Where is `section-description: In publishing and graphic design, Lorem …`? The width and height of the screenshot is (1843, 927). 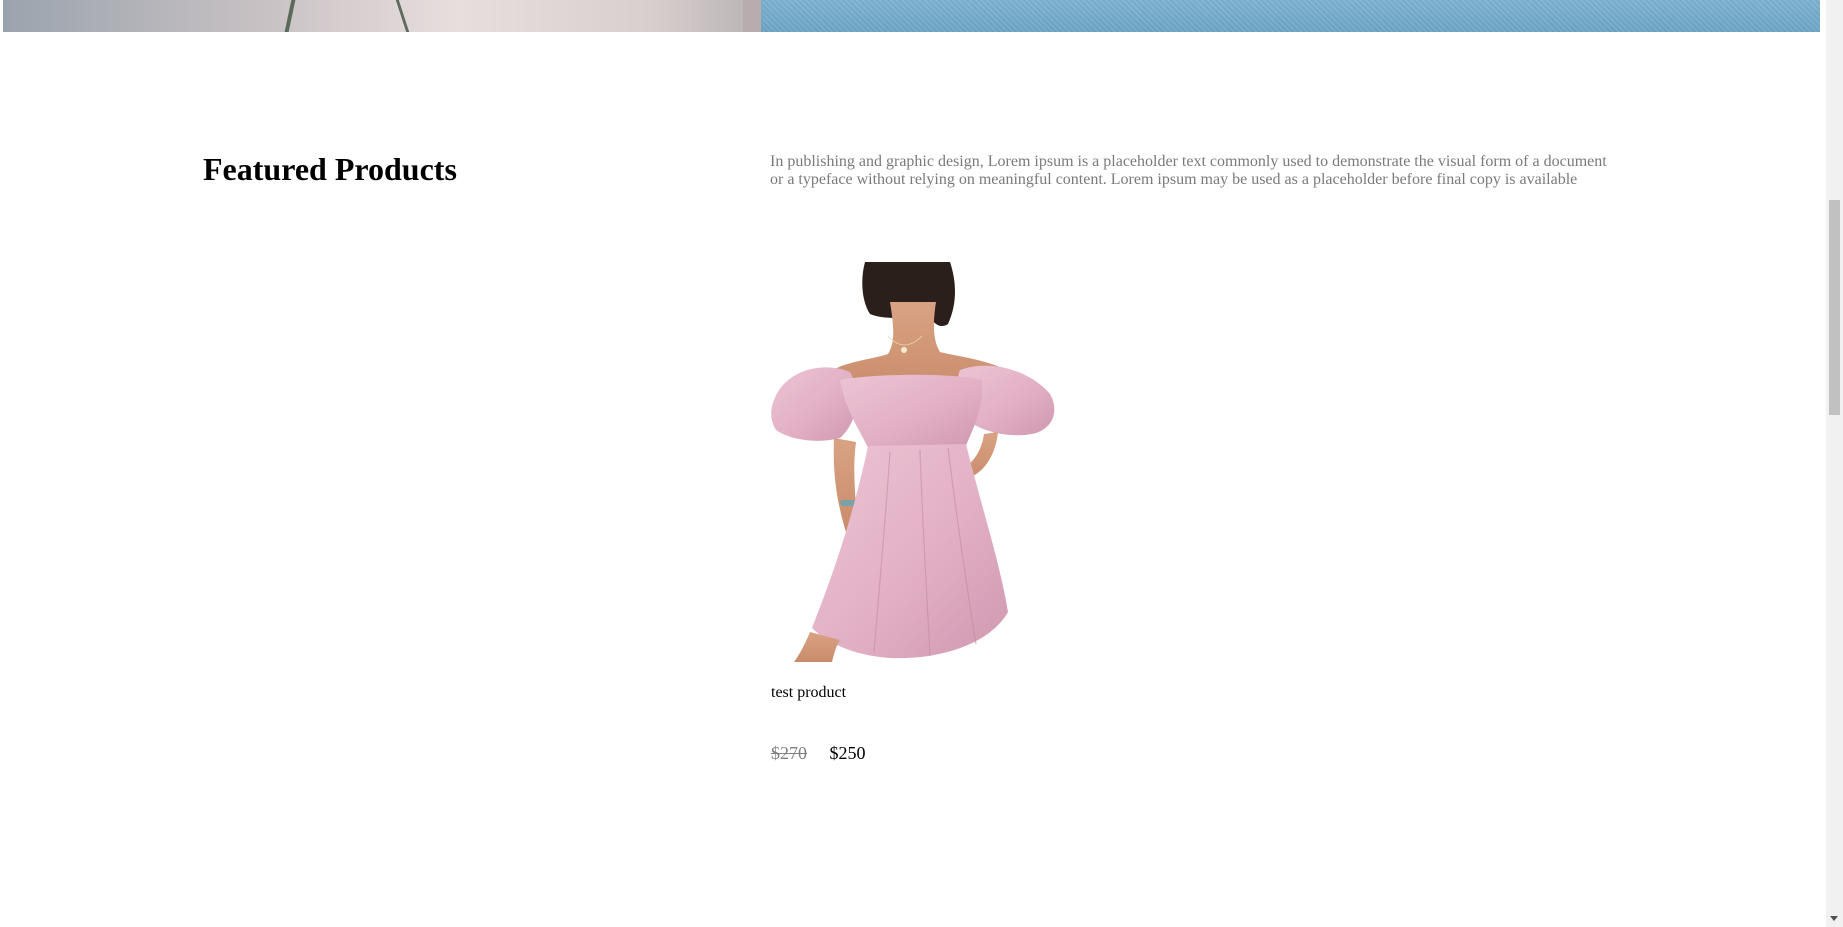
section-description: In publishing and graphic design, Lorem … is located at coordinates (1188, 170).